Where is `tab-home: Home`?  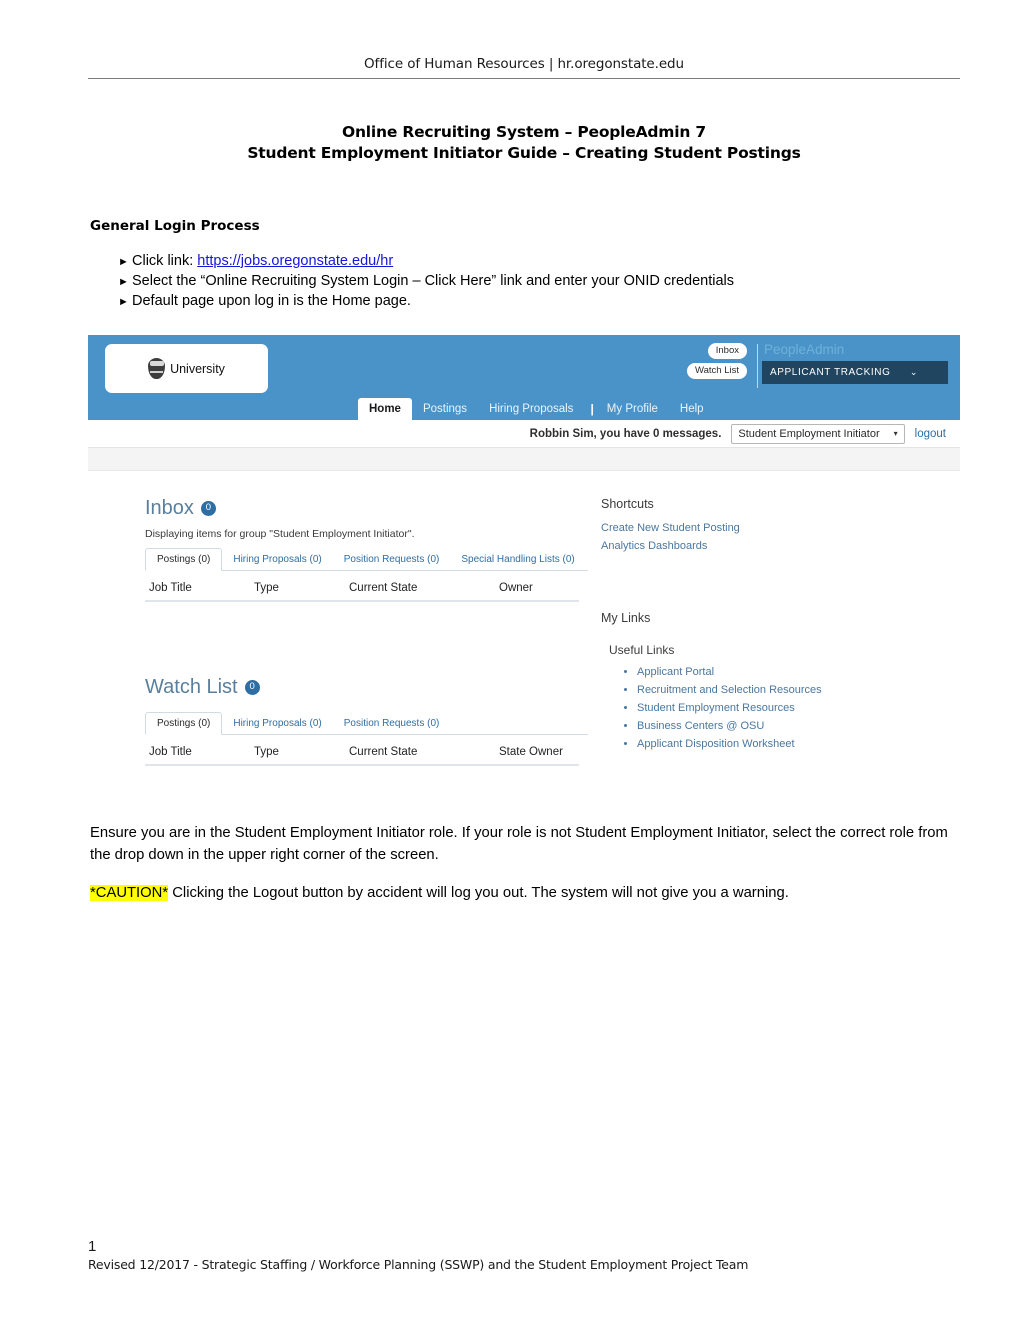
tab-home: Home is located at coordinates (385, 409).